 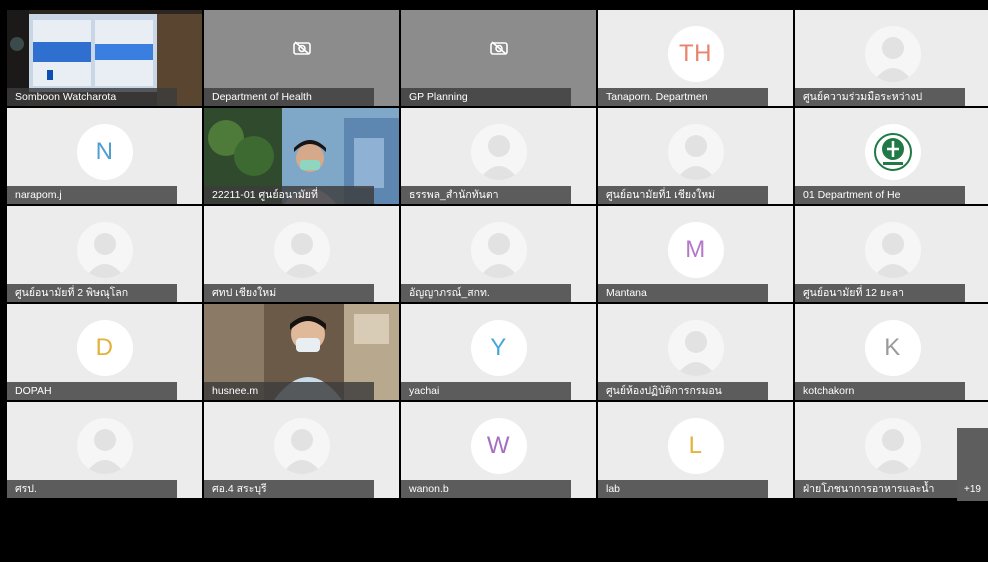 What do you see at coordinates (683, 195) in the screenshot?
I see `participant-name: ศูนย์อนามัยที่1 เชียงใหม่` at bounding box center [683, 195].